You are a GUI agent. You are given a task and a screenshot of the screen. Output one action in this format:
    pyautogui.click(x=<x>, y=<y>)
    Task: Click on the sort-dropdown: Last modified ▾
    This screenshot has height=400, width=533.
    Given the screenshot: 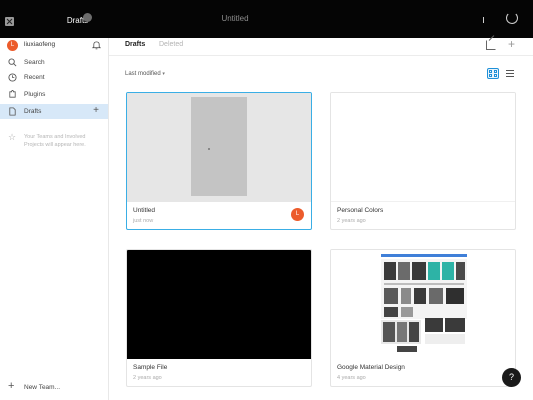 What is the action you would take?
    pyautogui.click(x=145, y=74)
    